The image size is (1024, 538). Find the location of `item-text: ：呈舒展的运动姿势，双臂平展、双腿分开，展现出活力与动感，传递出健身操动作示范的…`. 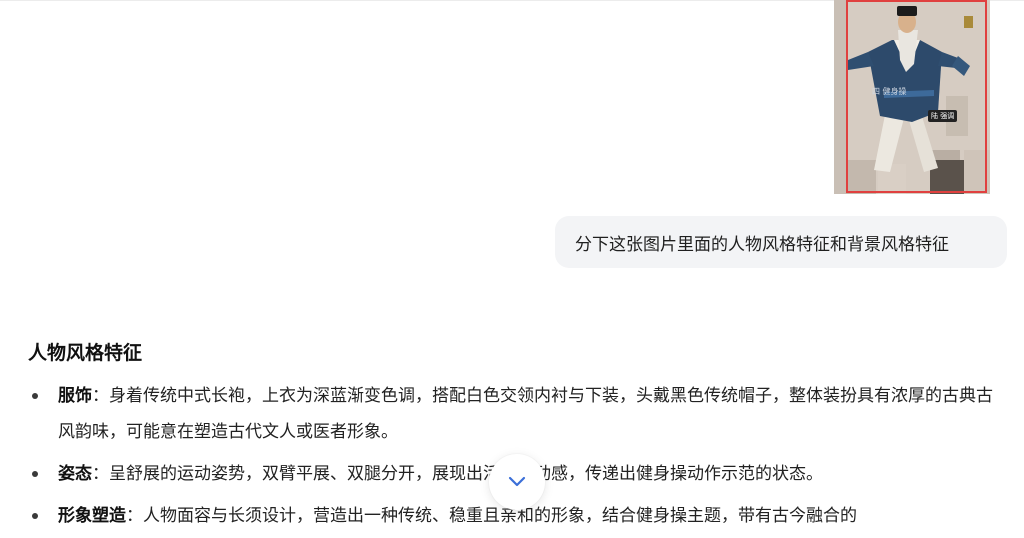

item-text: ：呈舒展的运动姿势，双臂平展、双腿分开，展现出活力与动感，传递出健身操动作示范的… is located at coordinates (457, 474).